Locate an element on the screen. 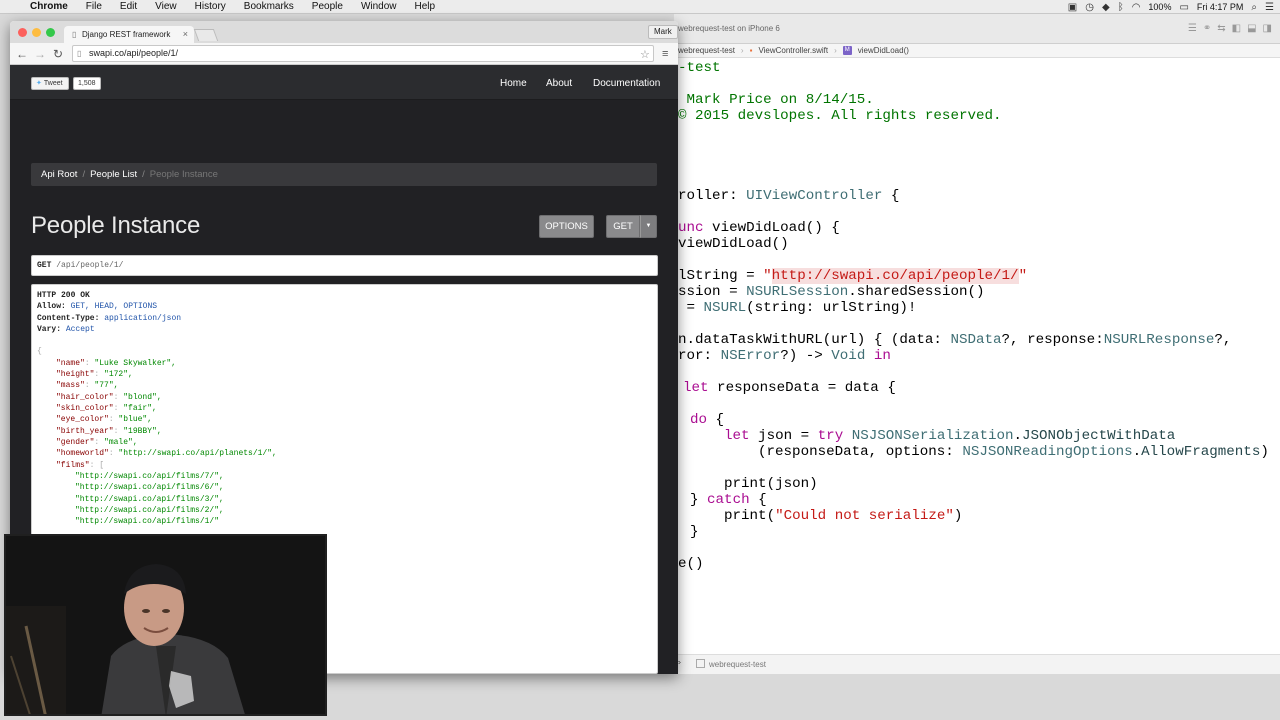 The width and height of the screenshot is (1280, 720). jumpbar-project: webrequest-test is located at coordinates (706, 50).